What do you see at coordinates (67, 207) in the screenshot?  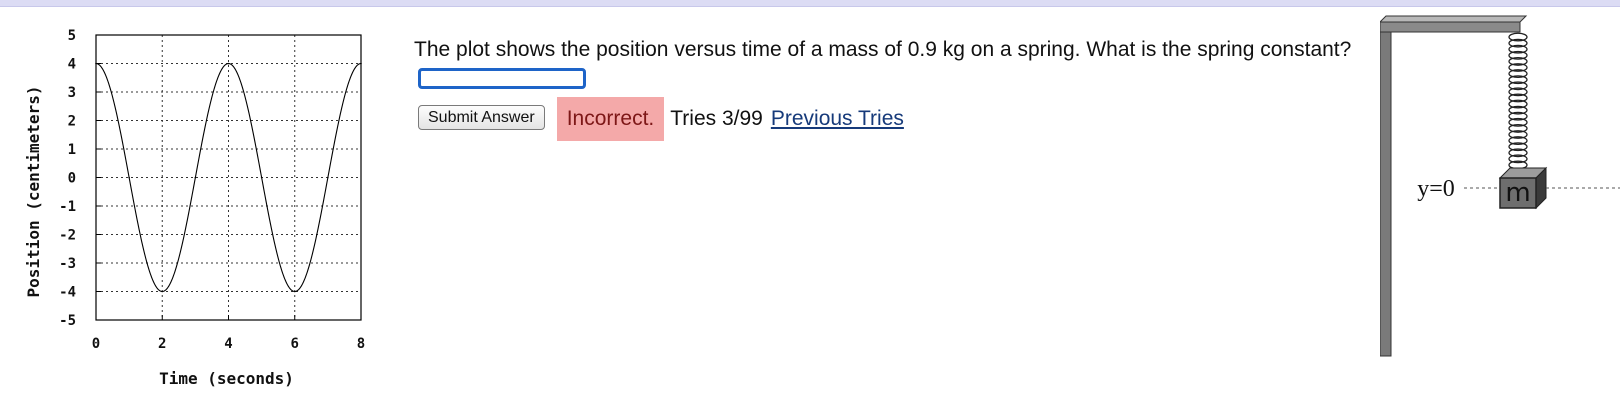 I see `y-tick-label: -1` at bounding box center [67, 207].